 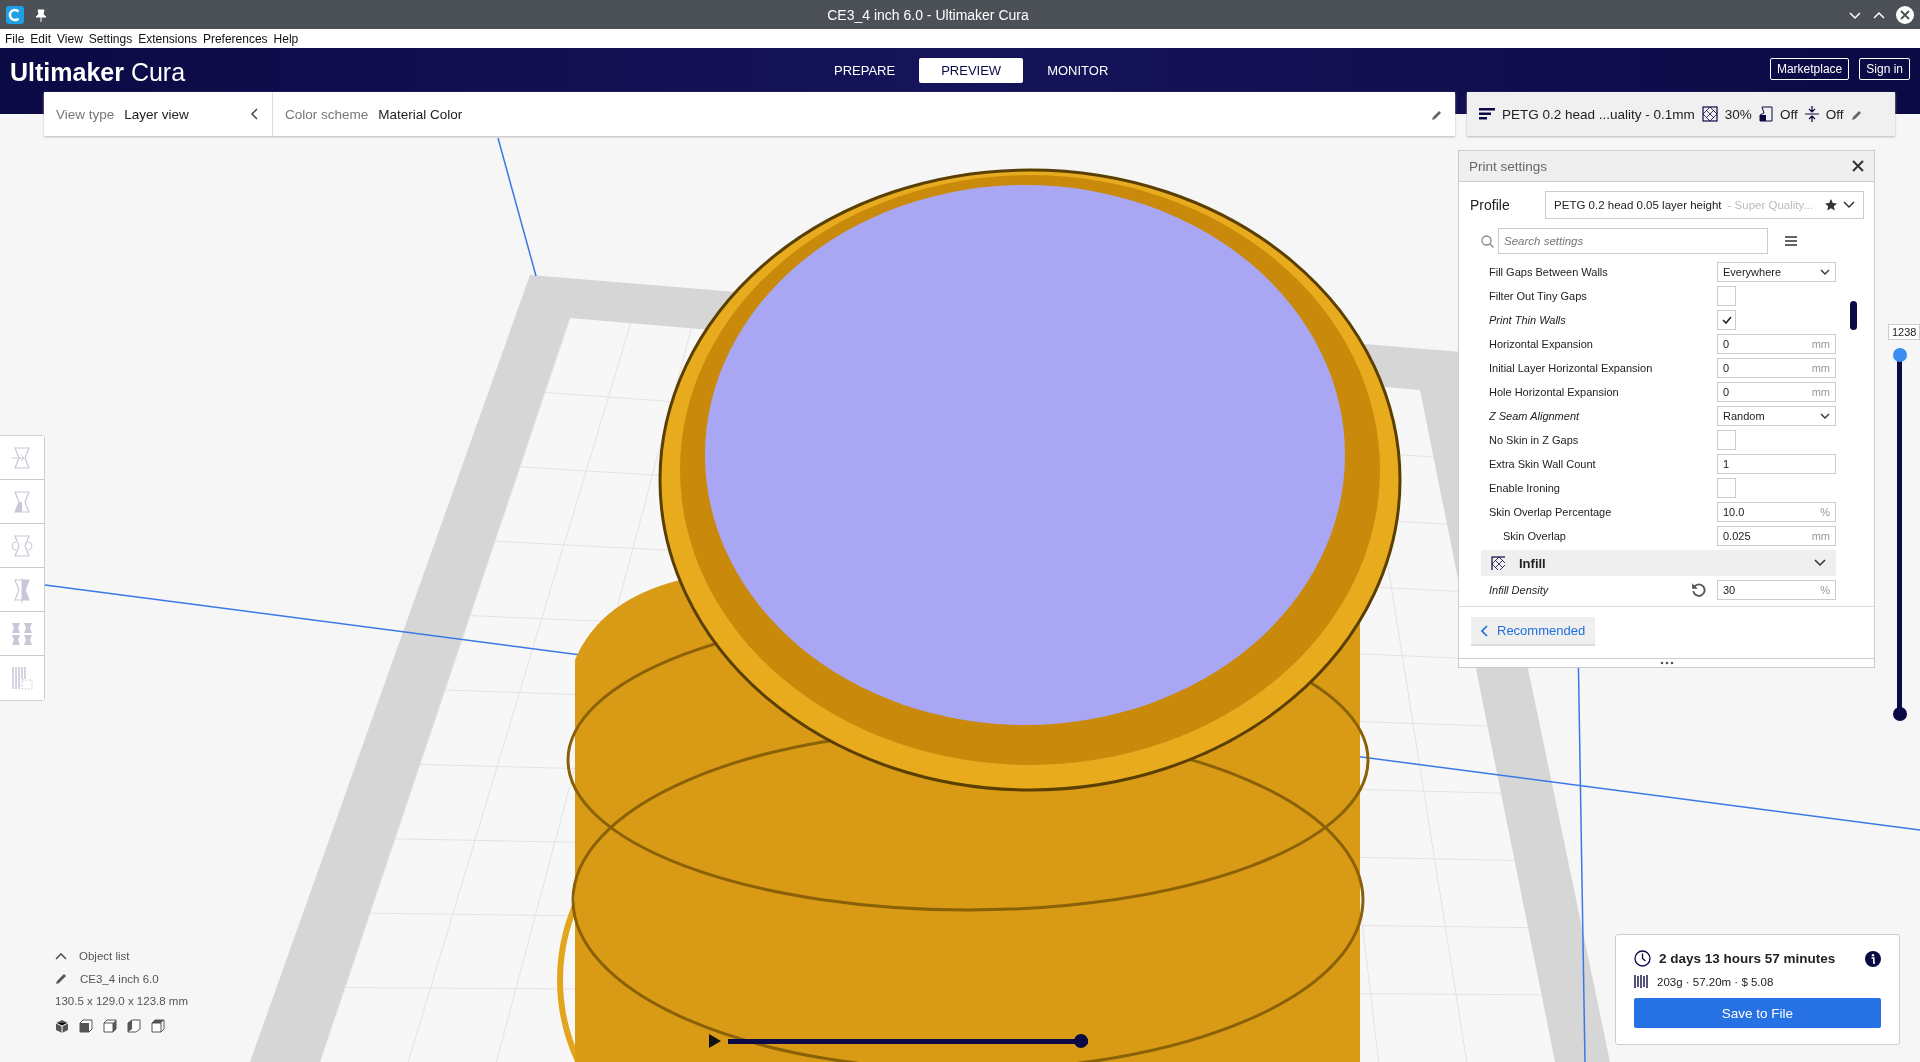 I want to click on setting-label: Initial Layer Horizontal Expansion, so click(x=1571, y=368).